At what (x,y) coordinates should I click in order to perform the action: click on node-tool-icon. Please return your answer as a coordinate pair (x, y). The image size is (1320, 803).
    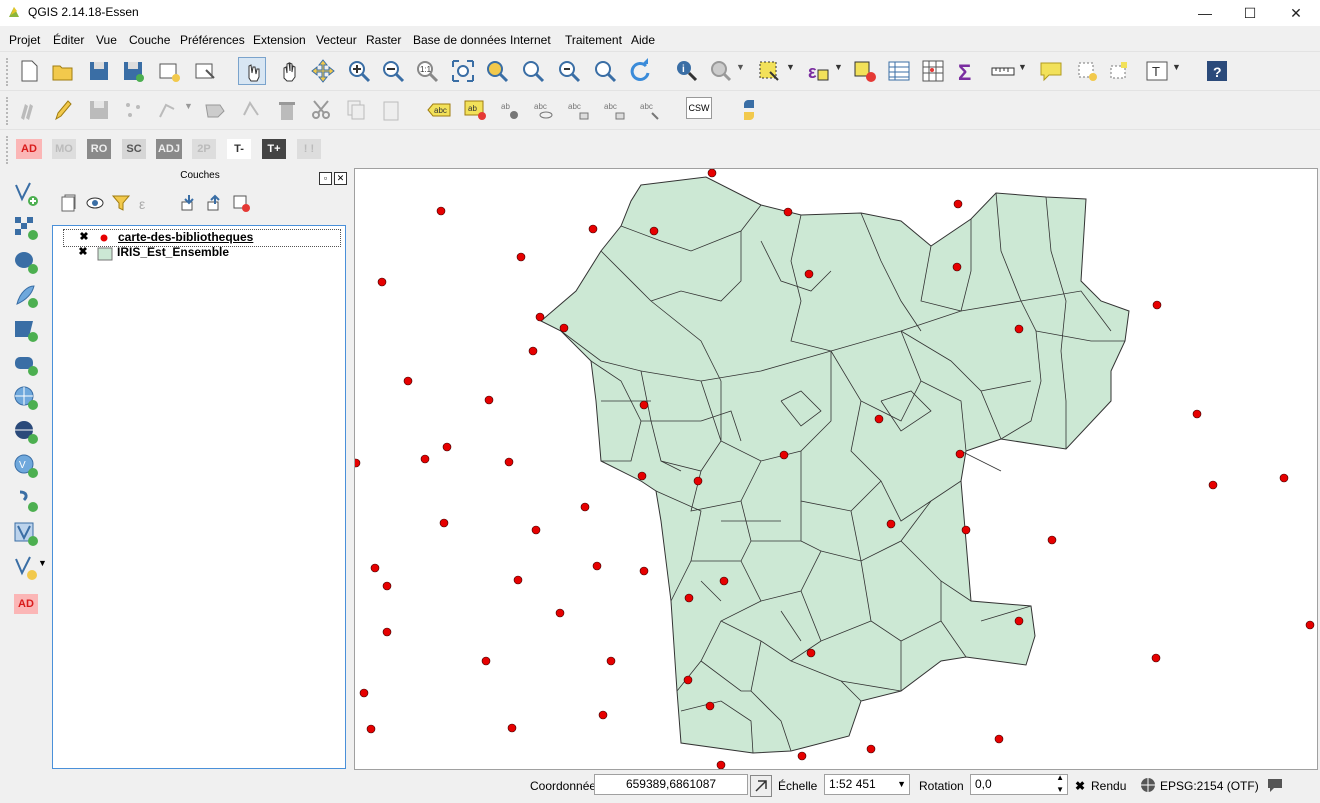
    Looking at the image, I should click on (215, 110).